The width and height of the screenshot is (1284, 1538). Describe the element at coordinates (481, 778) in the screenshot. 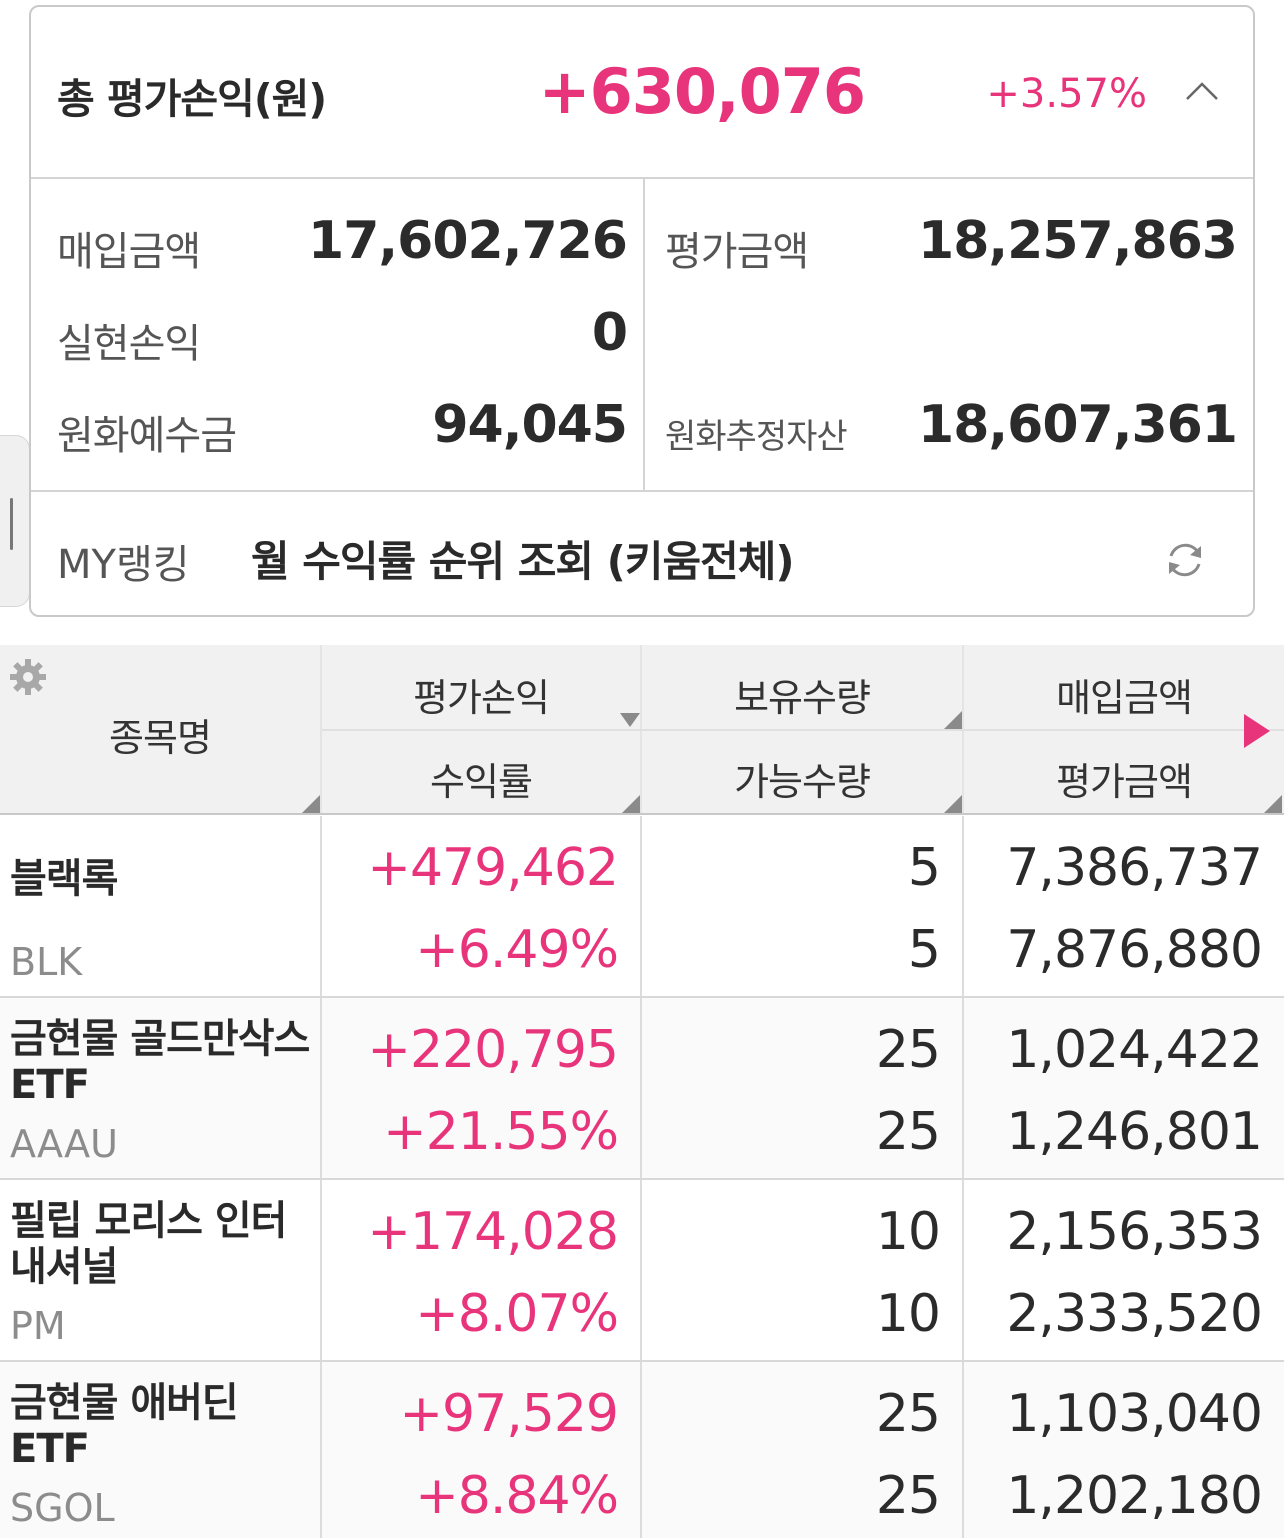

I see `col-header-rate: 수익률` at that location.